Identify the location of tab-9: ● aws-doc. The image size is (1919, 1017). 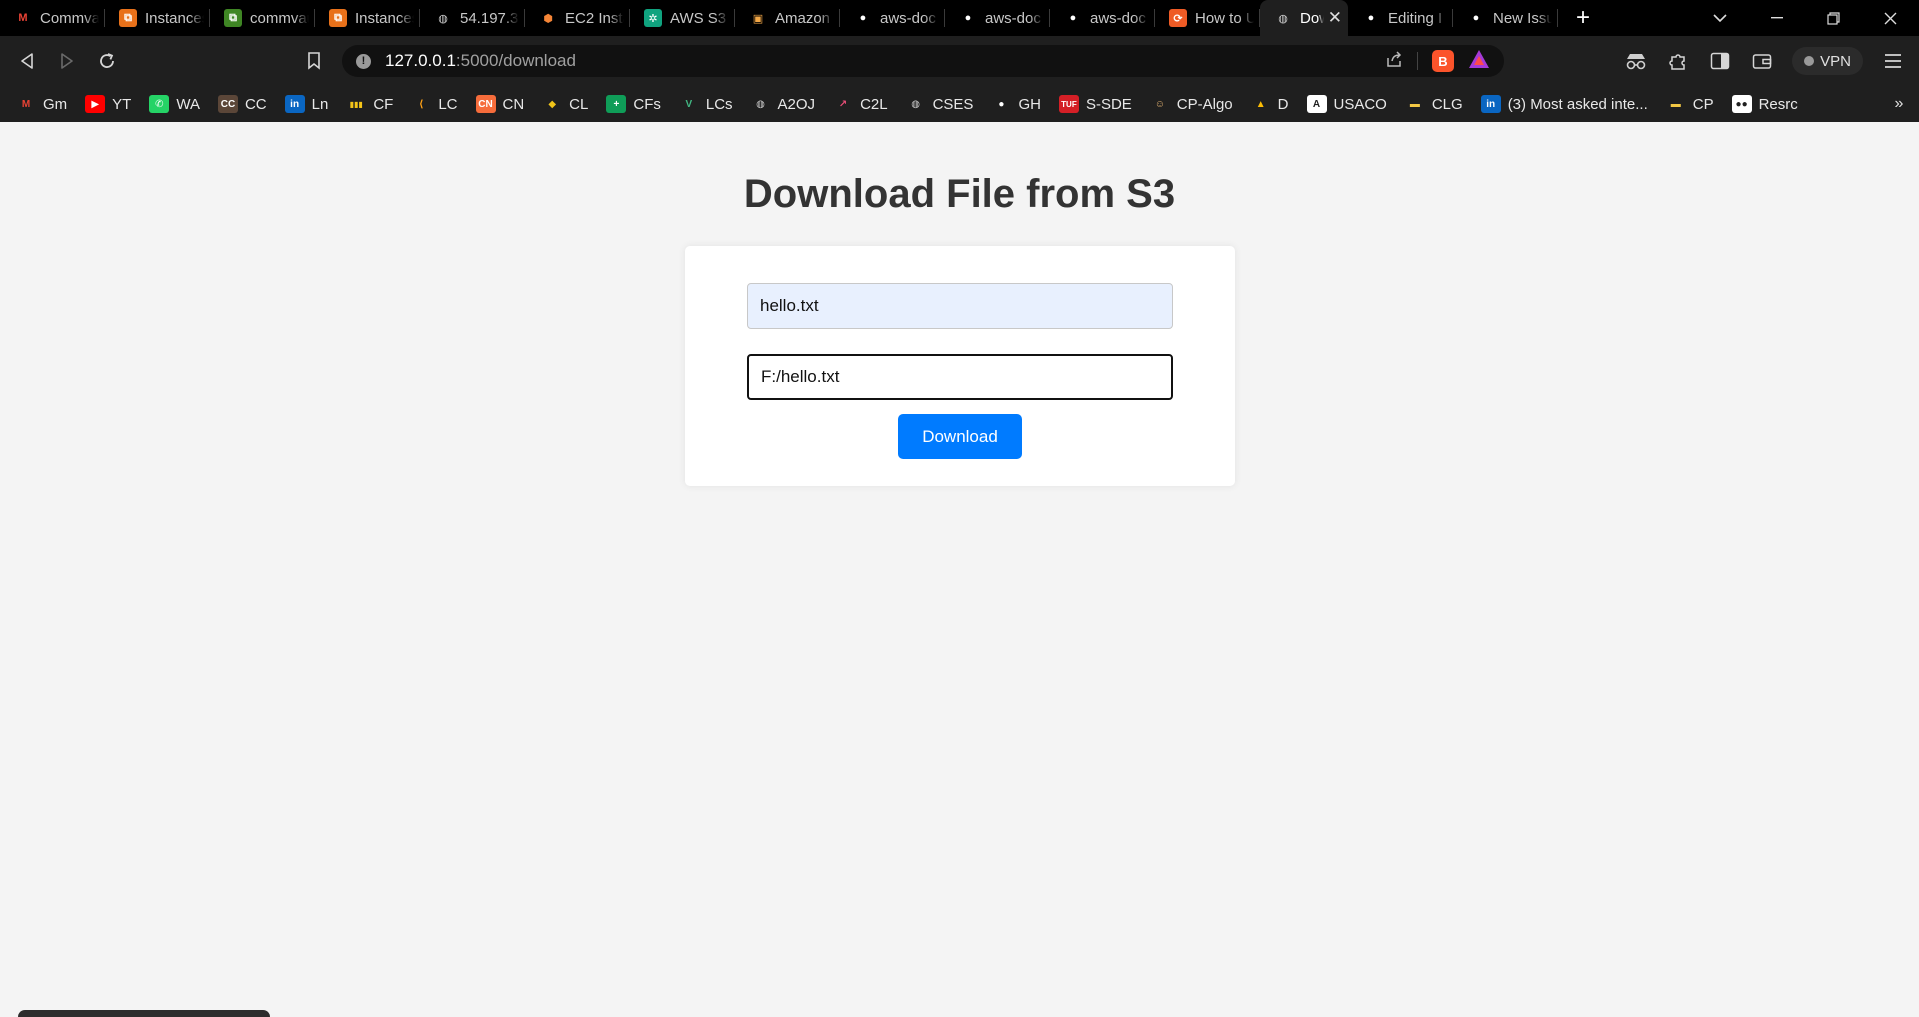
(997, 18).